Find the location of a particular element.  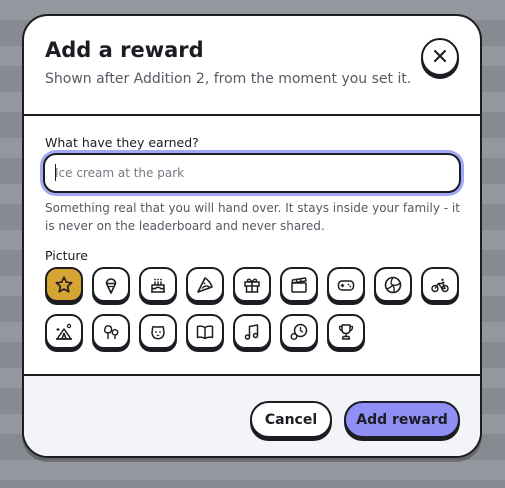

icon-option-pet is located at coordinates (158, 331).